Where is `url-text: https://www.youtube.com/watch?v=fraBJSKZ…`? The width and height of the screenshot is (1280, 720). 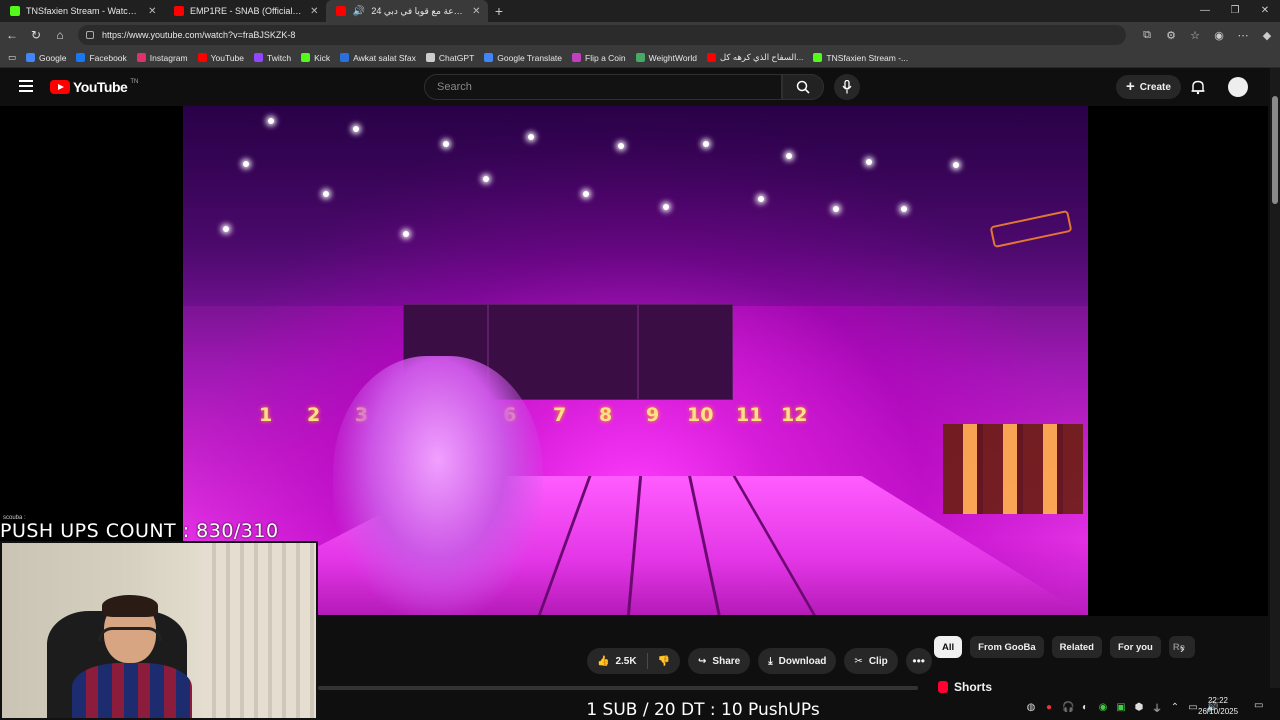
url-text: https://www.youtube.com/watch?v=fraBJSKZ… is located at coordinates (199, 35).